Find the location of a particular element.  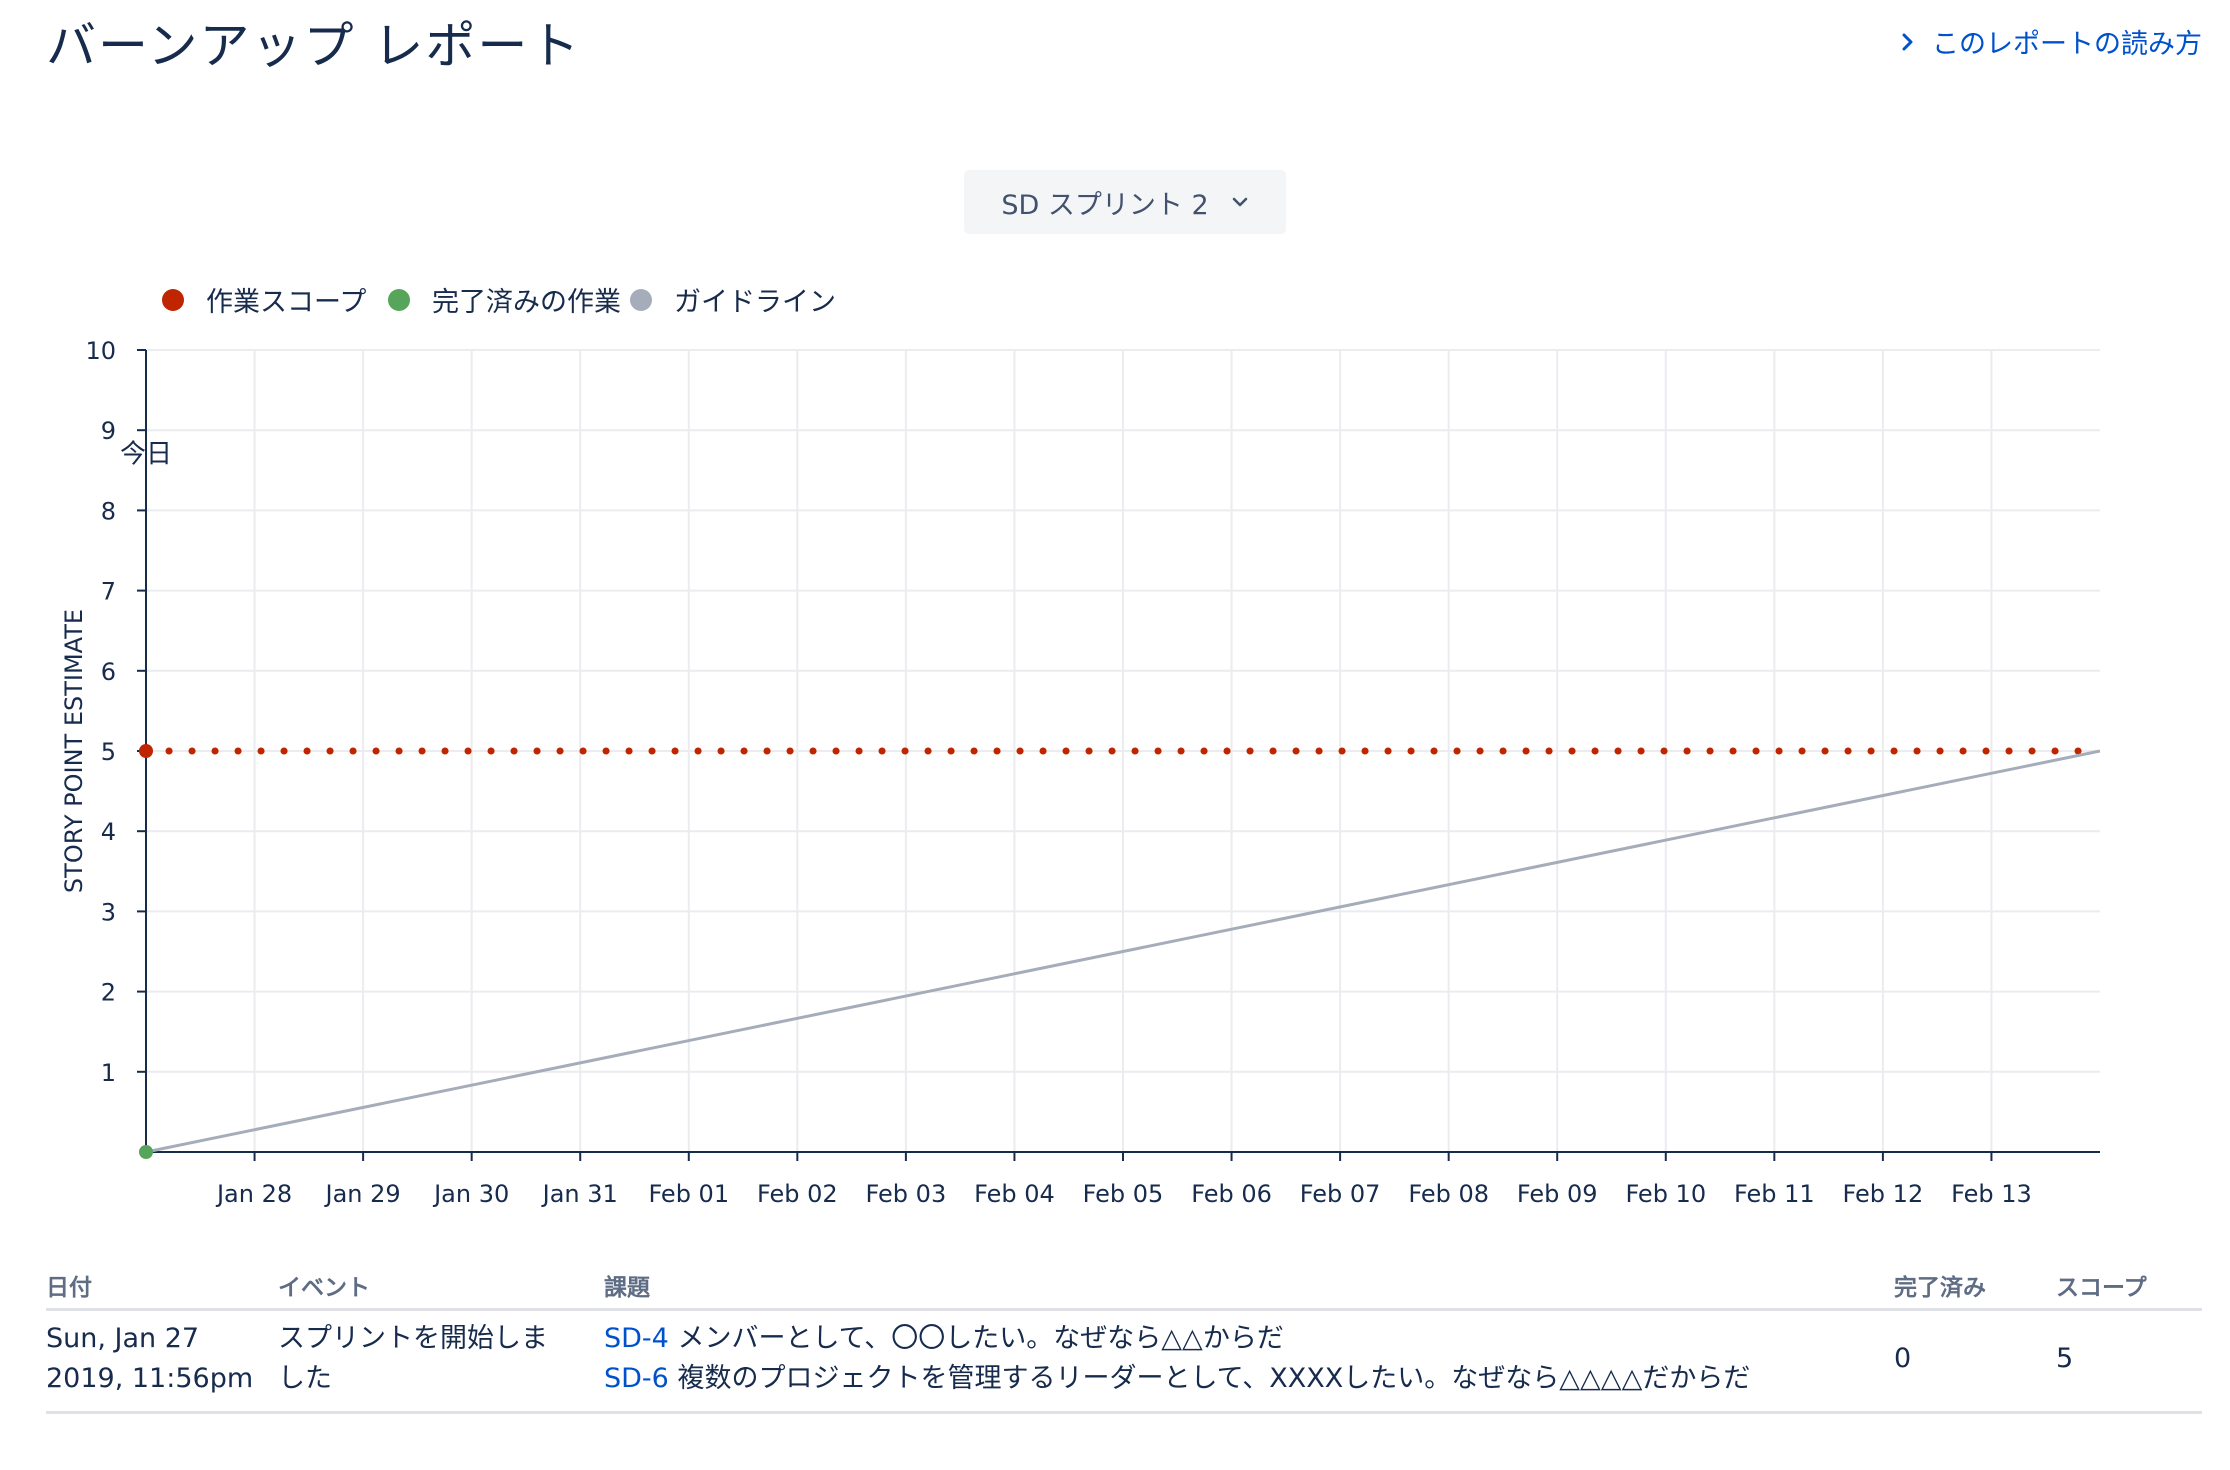

y-tick-label: 8 is located at coordinates (108, 511).